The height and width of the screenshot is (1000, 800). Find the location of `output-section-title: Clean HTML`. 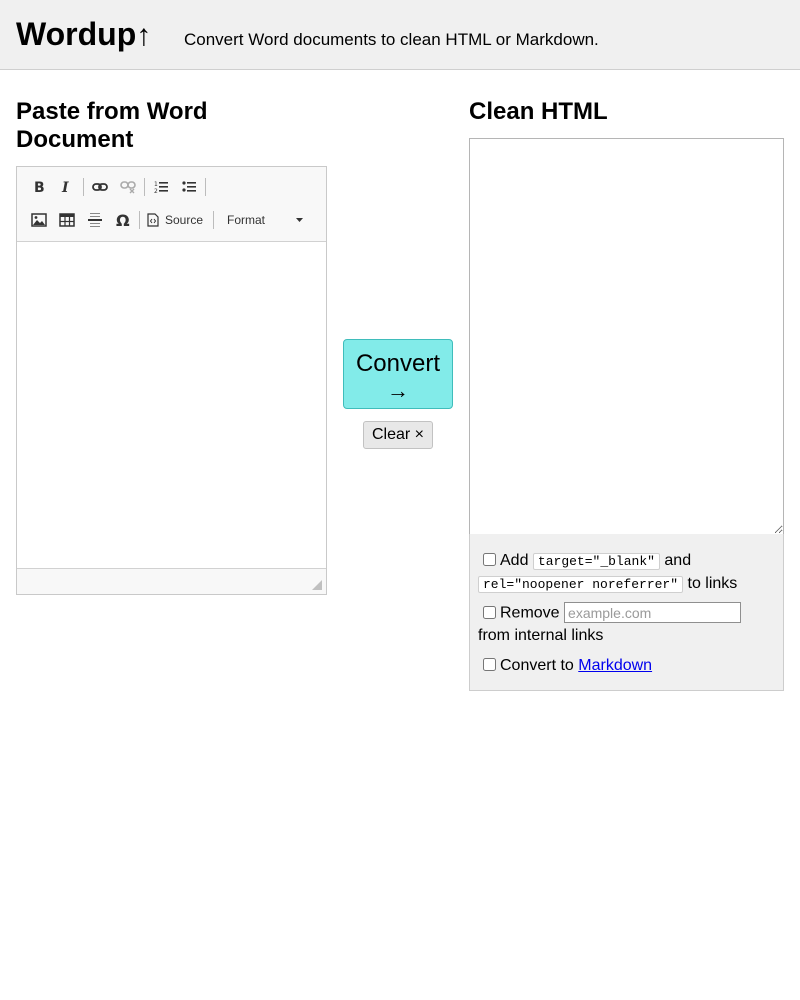

output-section-title: Clean HTML is located at coordinates (538, 111).